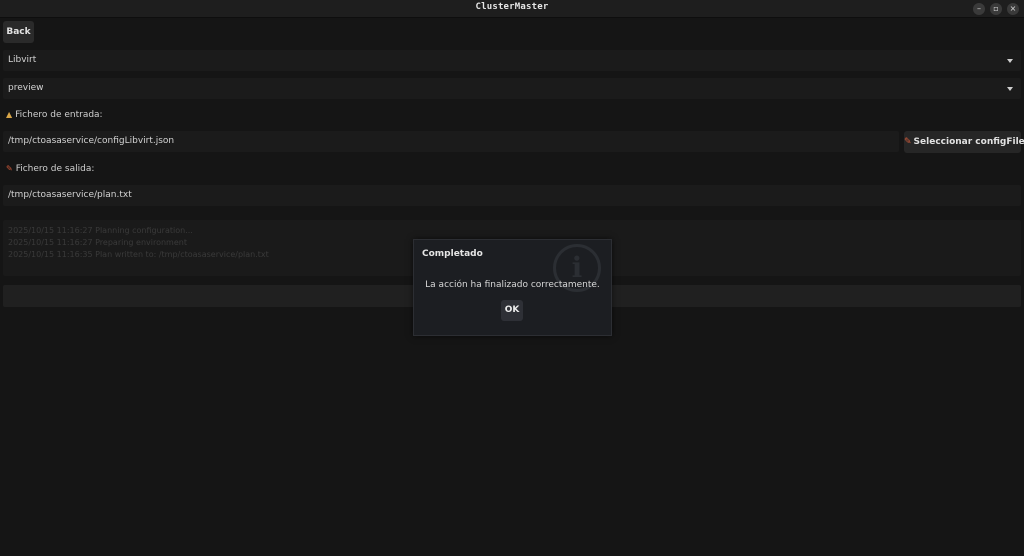 This screenshot has height=556, width=1024. I want to click on input-file-label: ▲ Fichero de entrada:, so click(54, 115).